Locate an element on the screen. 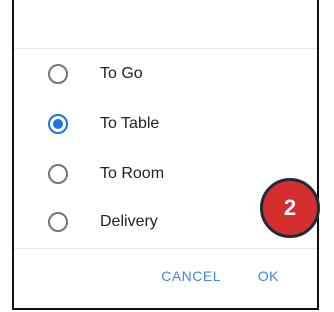  step-number: 2 is located at coordinates (290, 207).